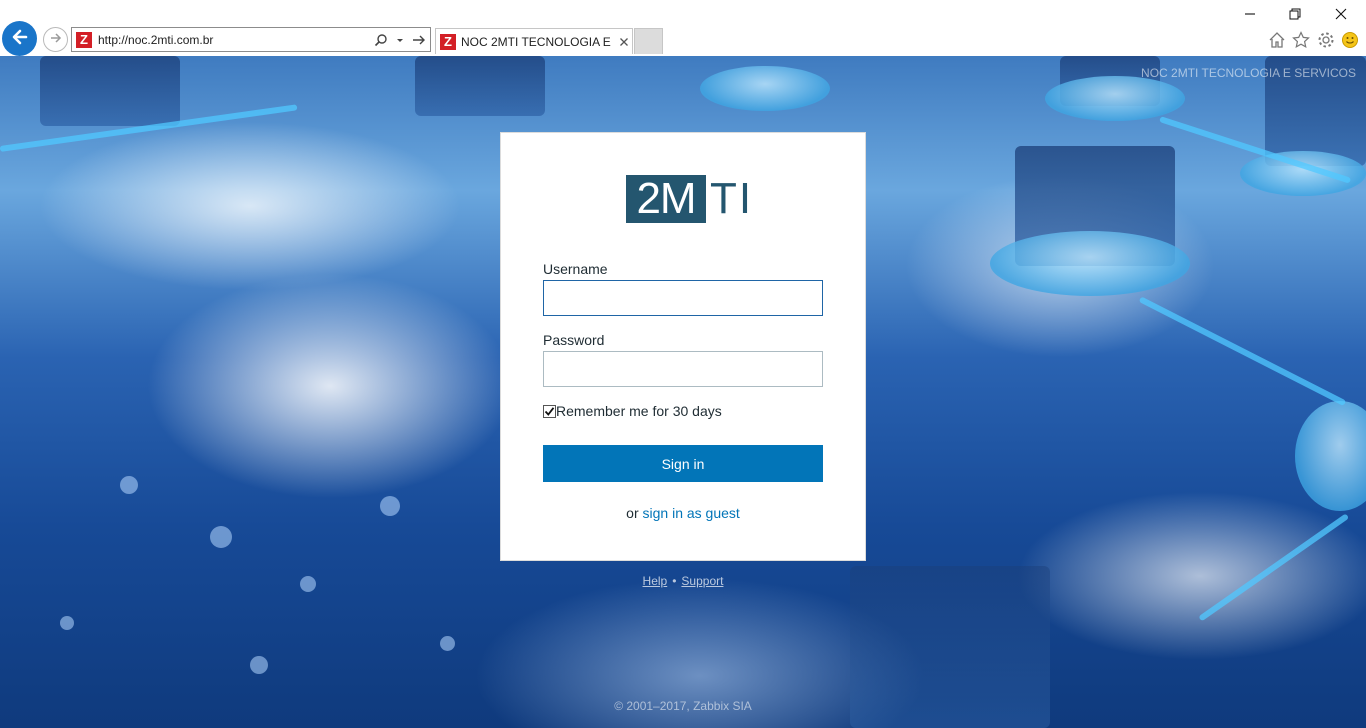 This screenshot has width=1366, height=728. Describe the element at coordinates (683, 369) in the screenshot. I see `password-input` at that location.